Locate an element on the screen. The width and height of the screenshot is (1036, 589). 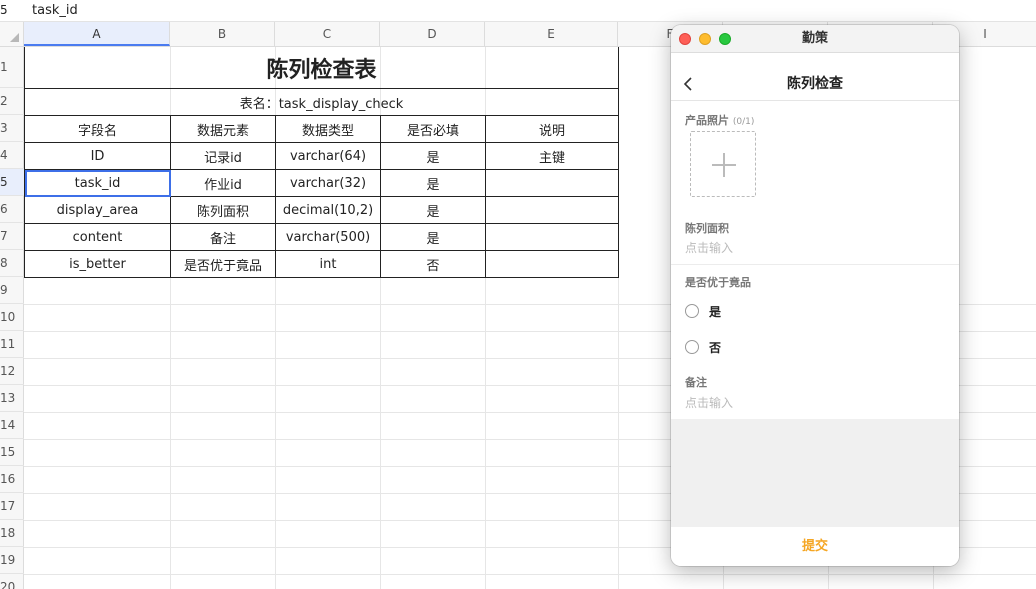
row-header-14: 14 is located at coordinates (12, 425).